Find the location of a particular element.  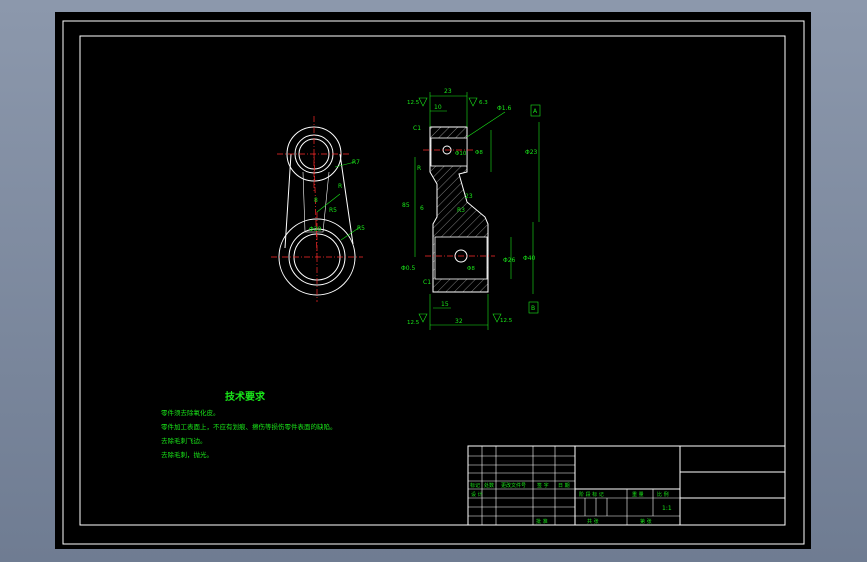

tech-req-item: 零件加工表面上，不应有划痕、擦伤等损伤零件表面的缺陷。 is located at coordinates (249, 426).